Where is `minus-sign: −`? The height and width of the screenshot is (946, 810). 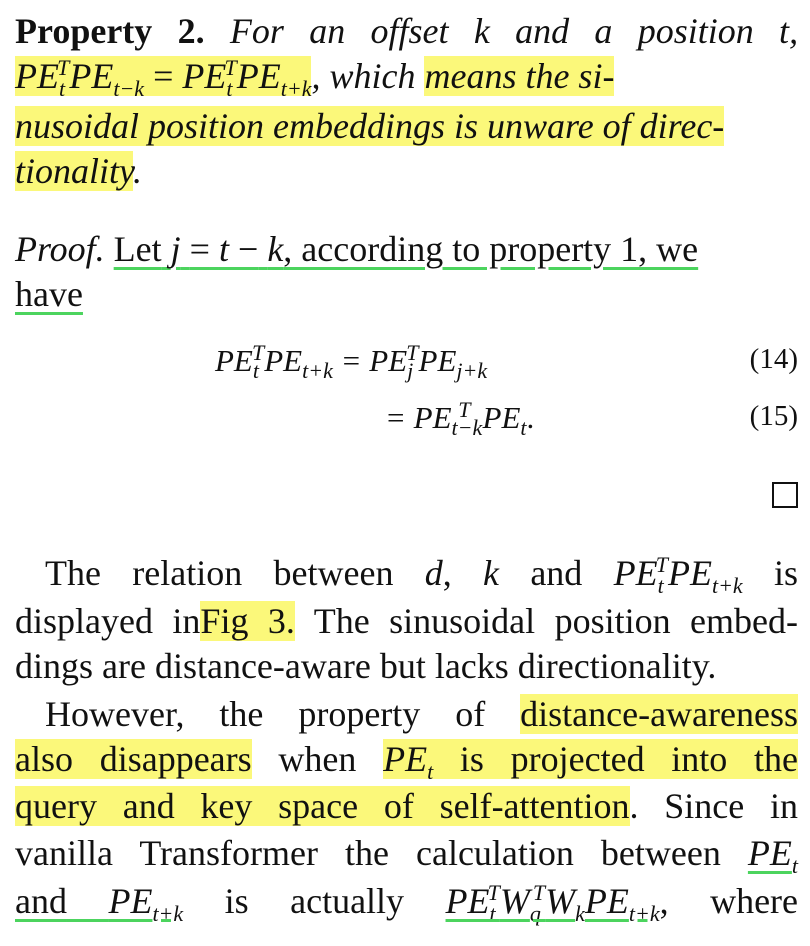 minus-sign: − is located at coordinates (248, 249).